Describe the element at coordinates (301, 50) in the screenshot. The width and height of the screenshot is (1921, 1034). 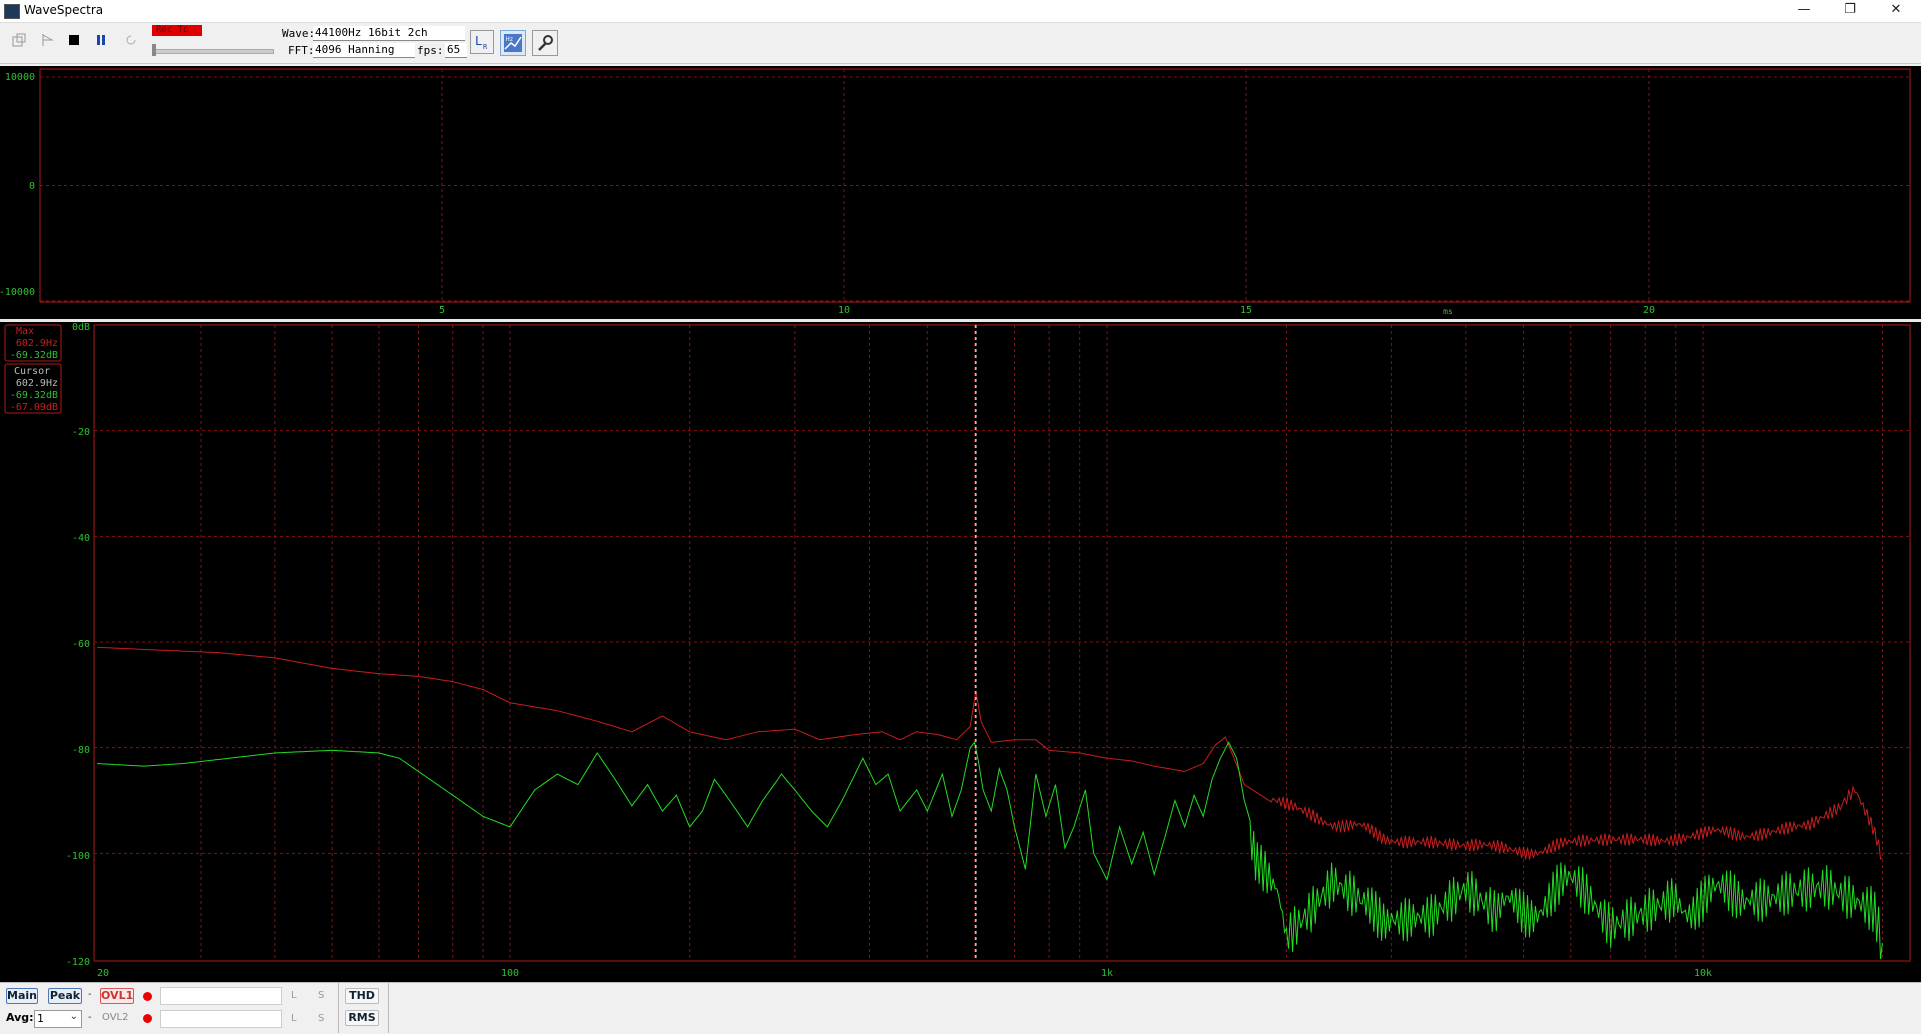
I see `fft-label: FFT:` at that location.